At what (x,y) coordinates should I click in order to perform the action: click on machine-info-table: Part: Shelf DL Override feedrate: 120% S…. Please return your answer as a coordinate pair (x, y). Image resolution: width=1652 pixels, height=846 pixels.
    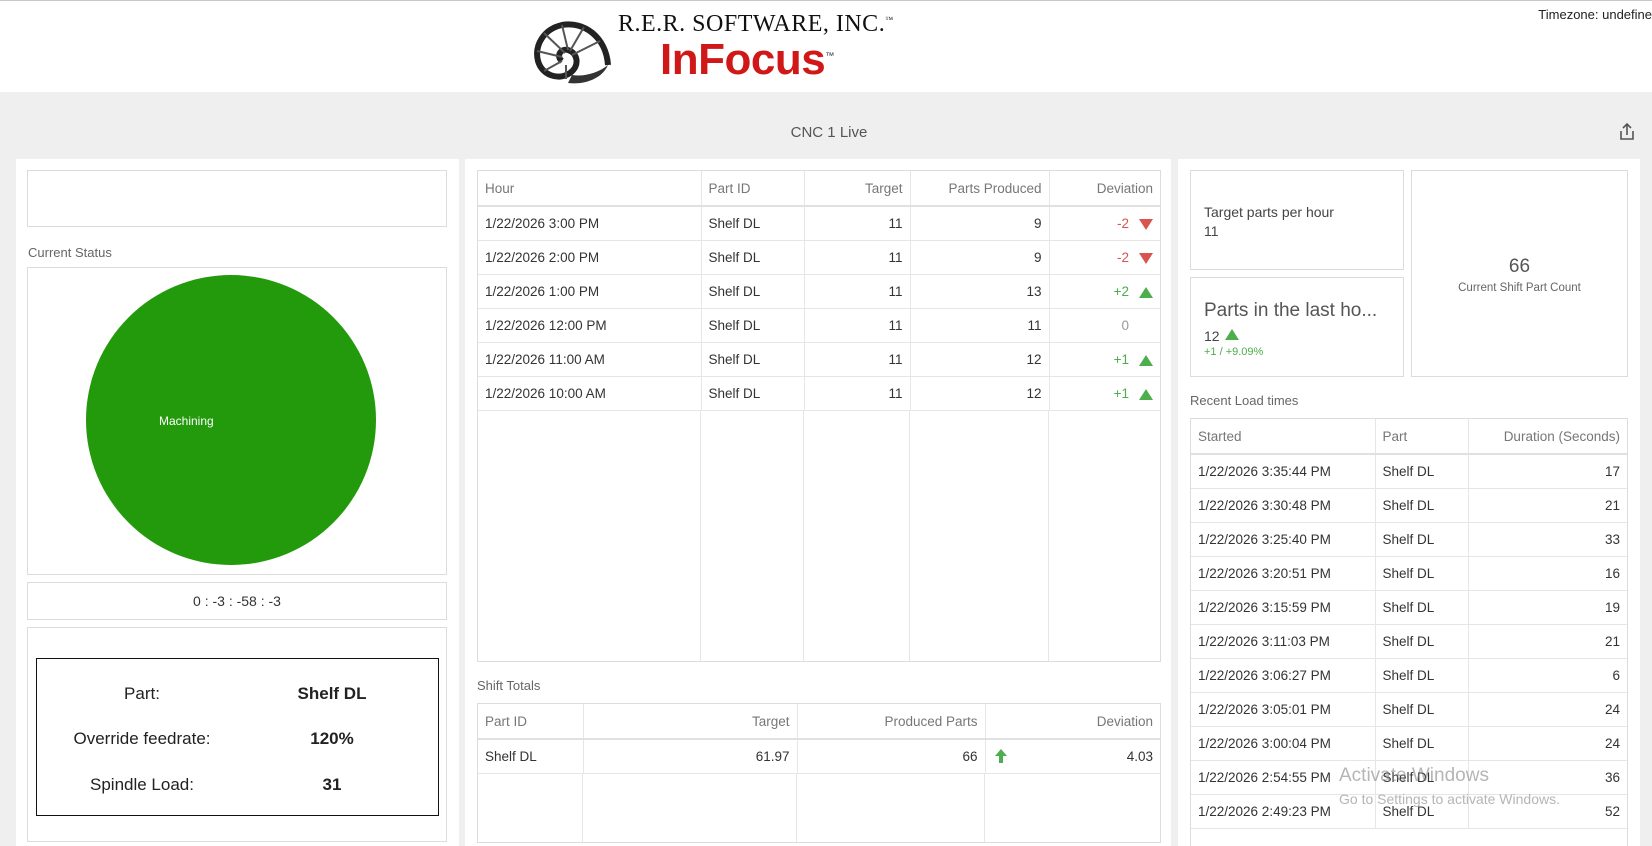
    Looking at the image, I should click on (237, 737).